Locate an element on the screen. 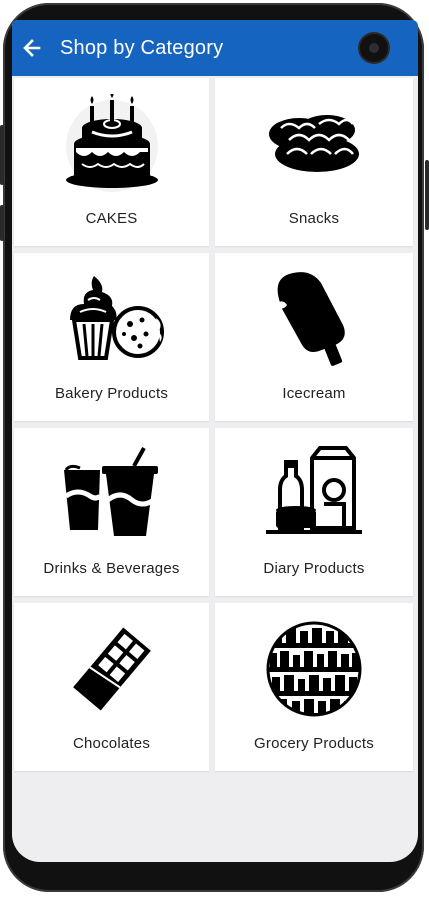  dairy-icon is located at coordinates (314, 494).